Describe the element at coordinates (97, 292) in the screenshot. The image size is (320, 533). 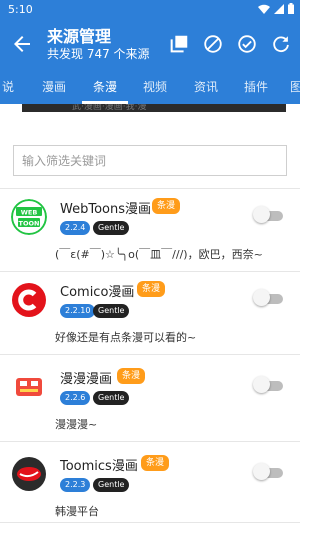
I see `source-name: Comico漫画` at that location.